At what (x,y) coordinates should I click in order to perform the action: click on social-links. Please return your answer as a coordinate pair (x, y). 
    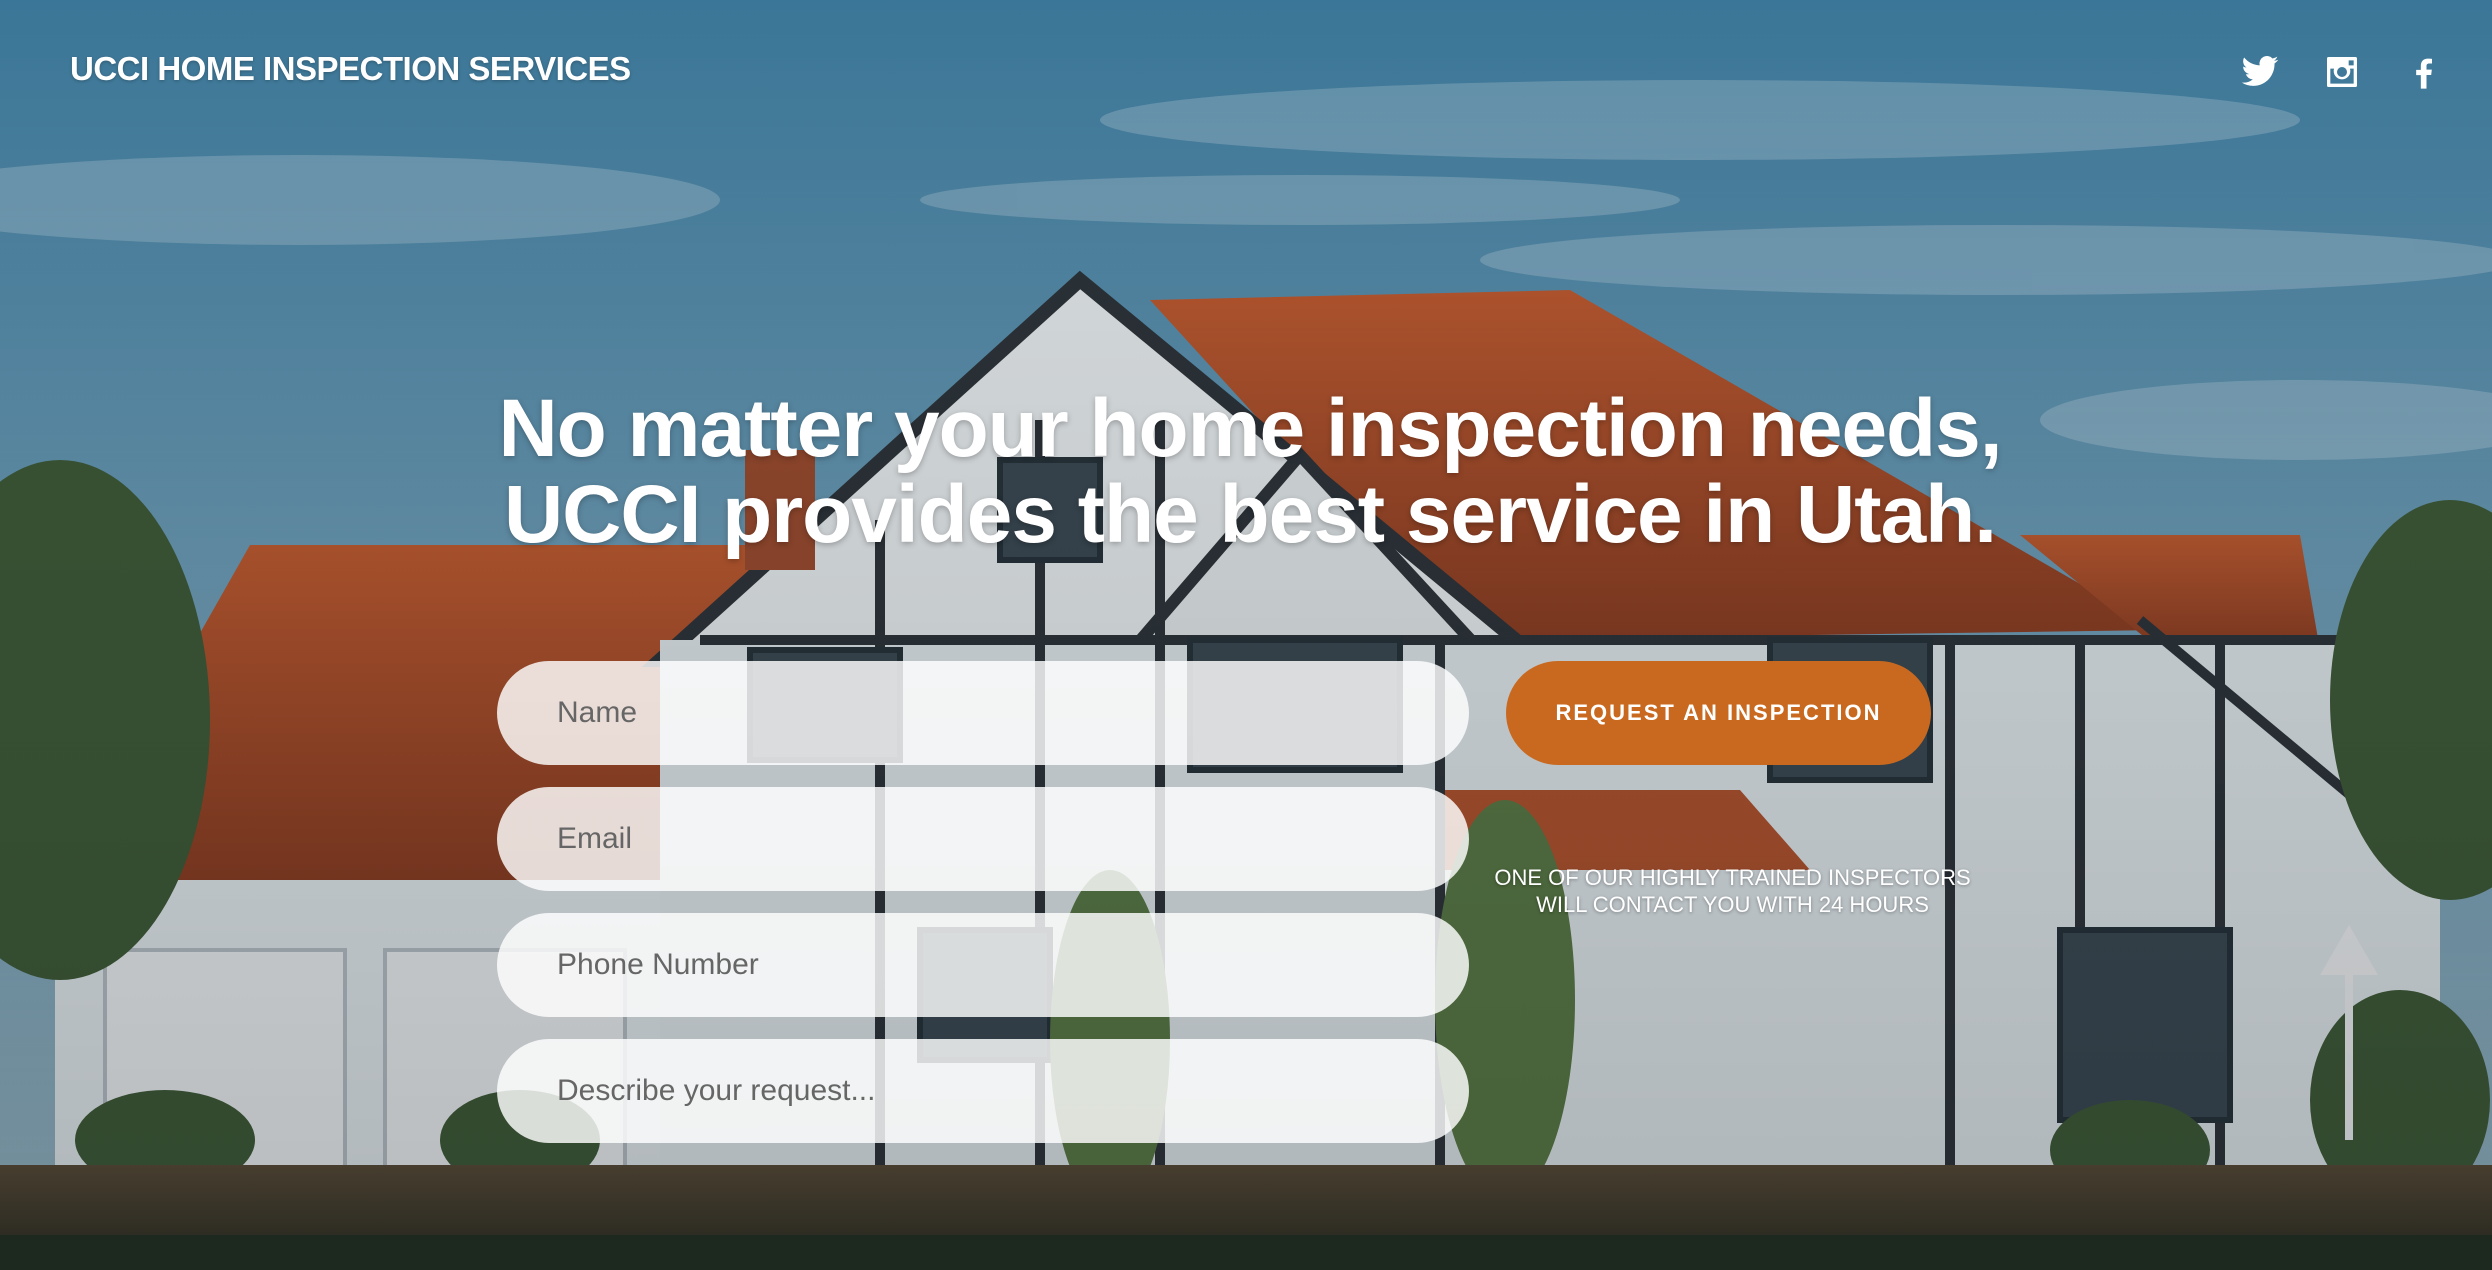
    Looking at the image, I should click on (2342, 72).